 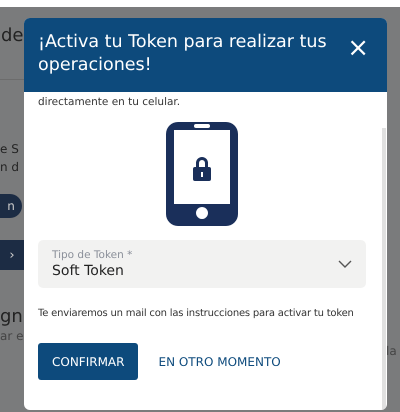 I want to click on modal-title: ¡Activa tu Token para realizar tus operaciones!, so click(x=183, y=54).